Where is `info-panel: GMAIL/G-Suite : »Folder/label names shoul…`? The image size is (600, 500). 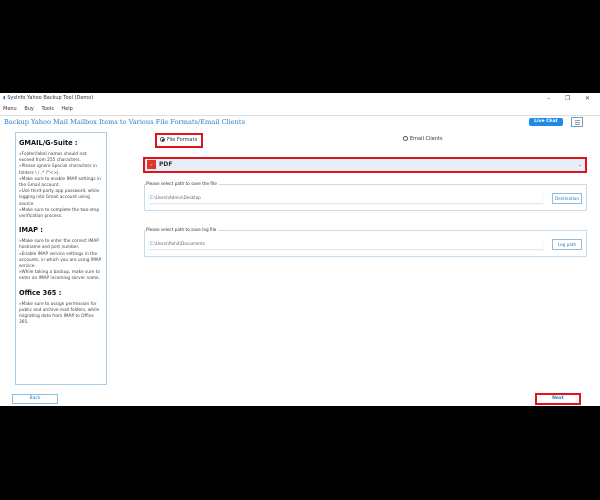
info-panel: GMAIL/G-Suite : »Folder/label names shoul… is located at coordinates (61, 258).